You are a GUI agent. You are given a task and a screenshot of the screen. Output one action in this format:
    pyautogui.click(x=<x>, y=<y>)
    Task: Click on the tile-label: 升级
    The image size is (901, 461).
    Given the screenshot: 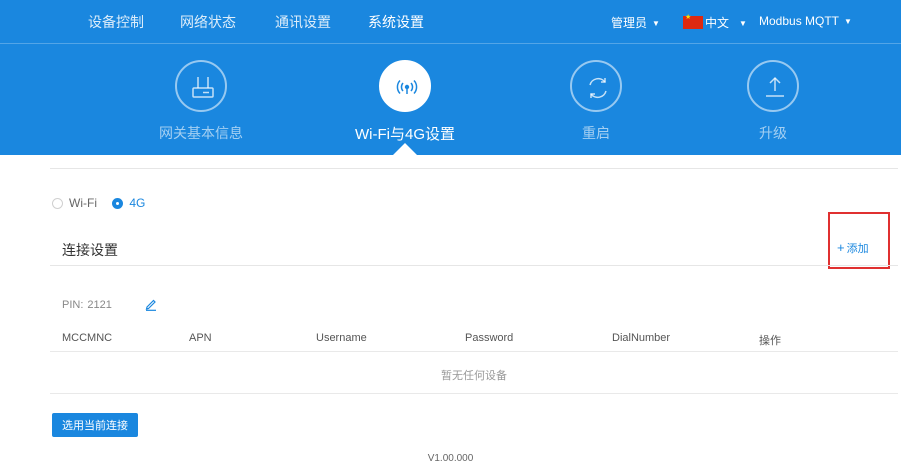 What is the action you would take?
    pyautogui.click(x=773, y=133)
    